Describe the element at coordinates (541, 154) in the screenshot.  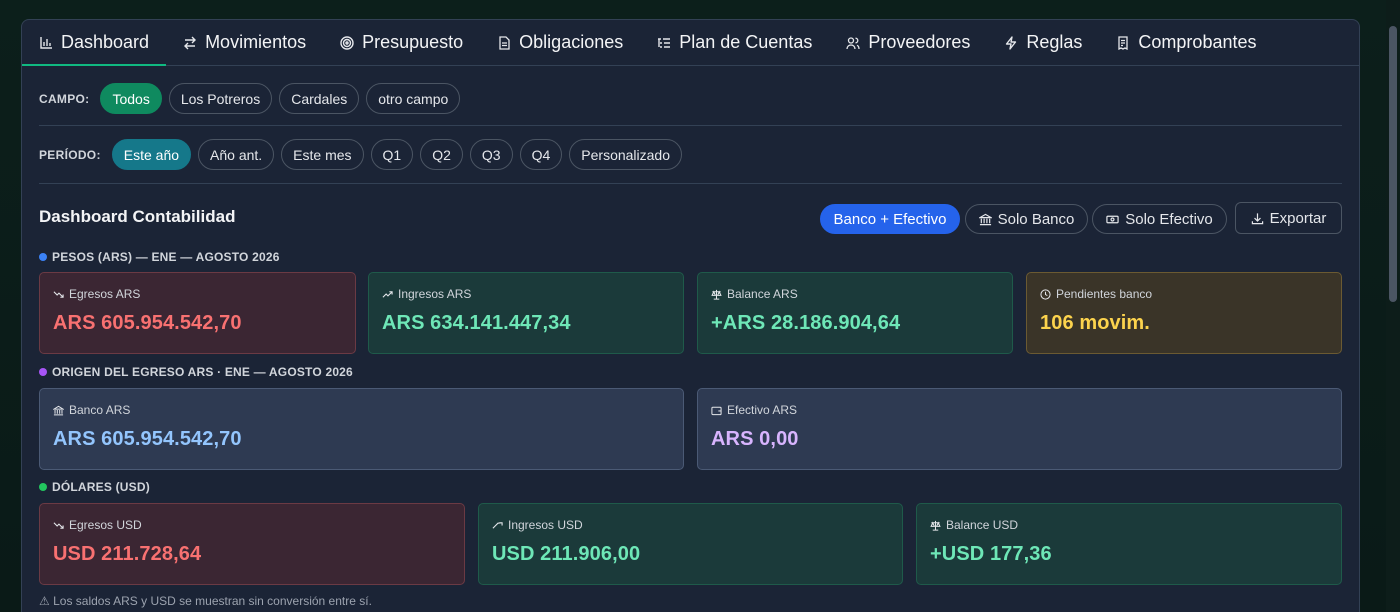
I see `periodo-chip-q4: Q4` at that location.